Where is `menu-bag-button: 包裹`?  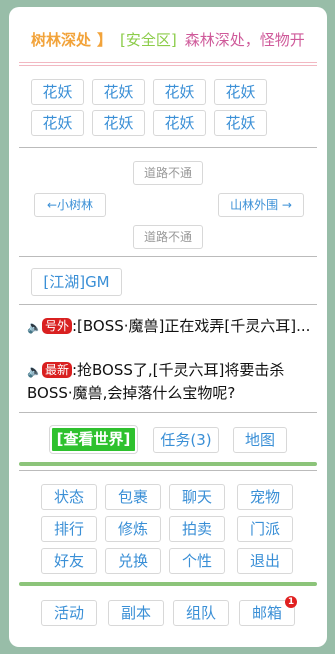
menu-bag-button: 包裹 is located at coordinates (133, 497).